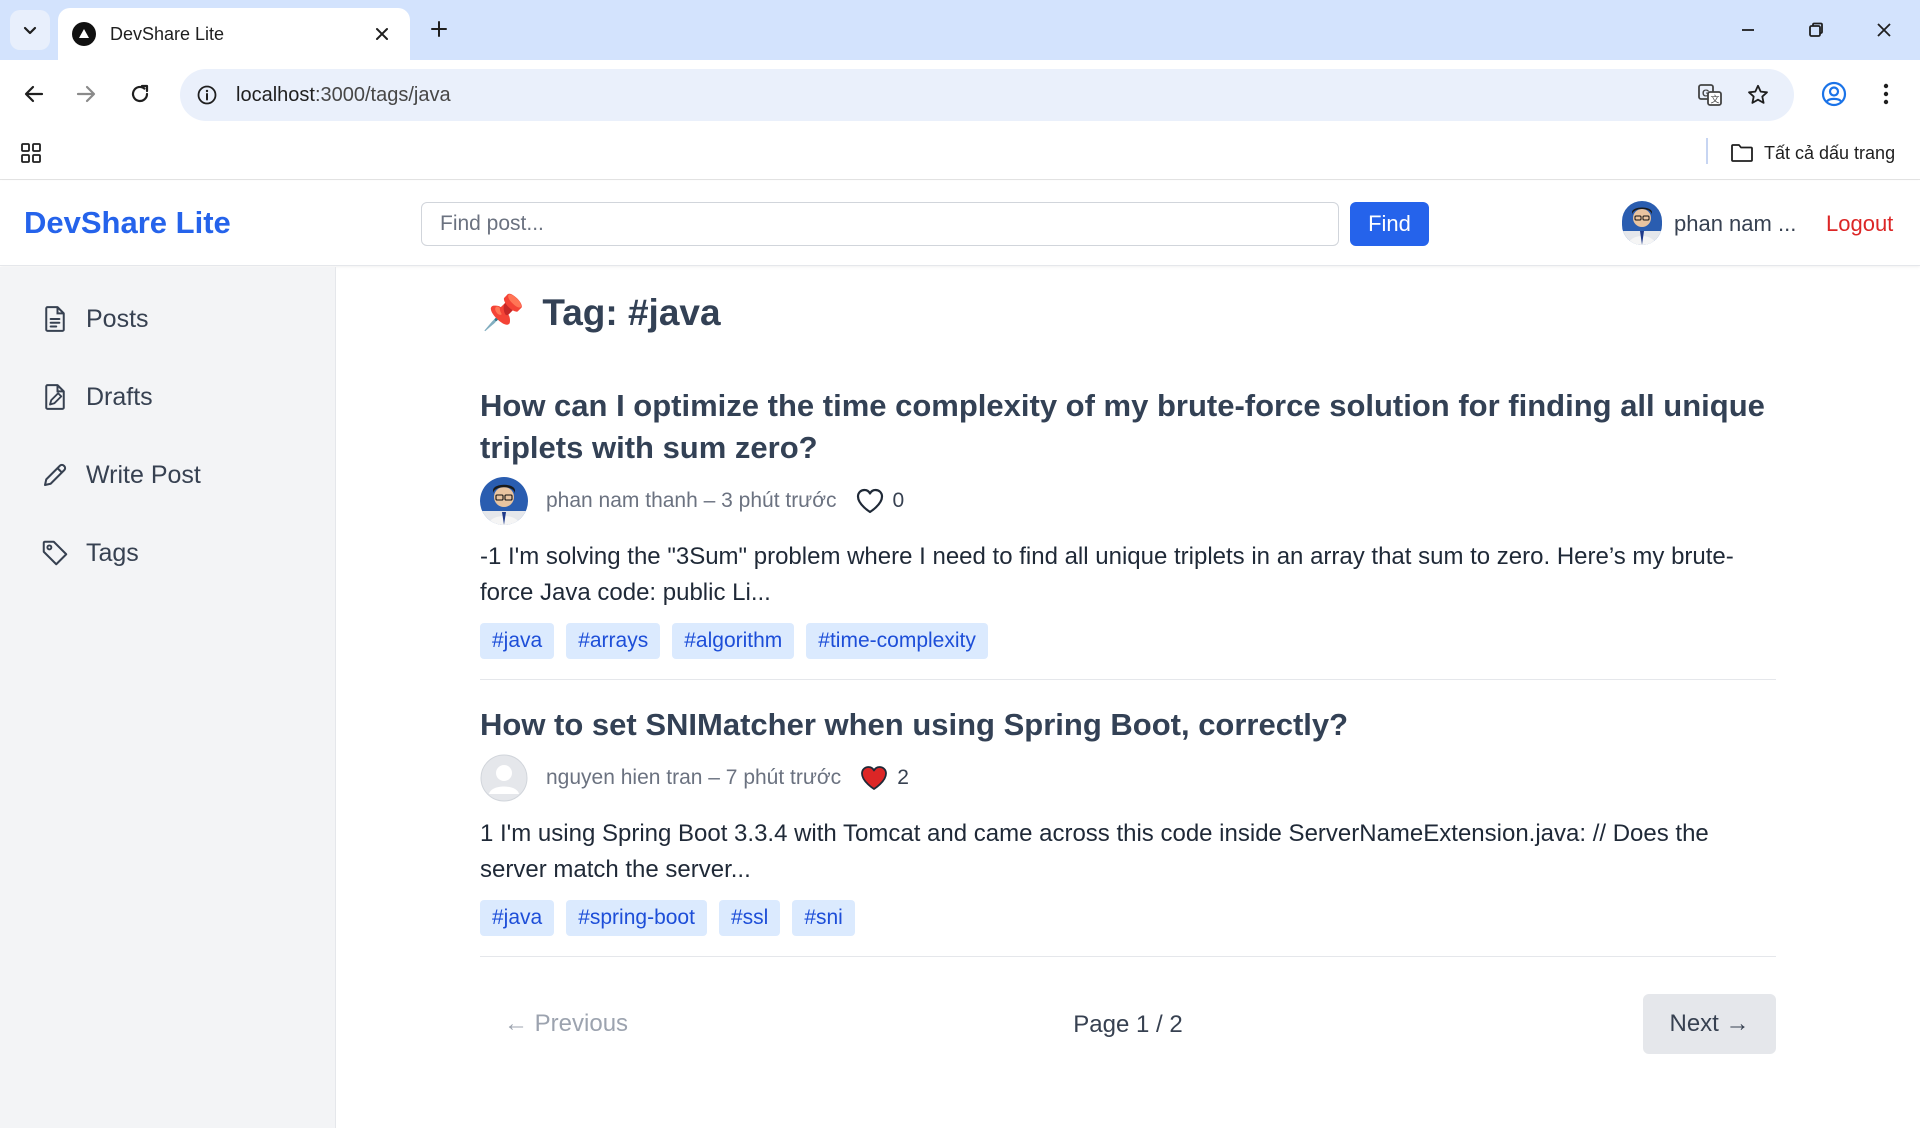 The height and width of the screenshot is (1128, 1920). Describe the element at coordinates (1128, 501) in the screenshot. I see `post-meta: phan nam thanh – 3 phút trước 0` at that location.